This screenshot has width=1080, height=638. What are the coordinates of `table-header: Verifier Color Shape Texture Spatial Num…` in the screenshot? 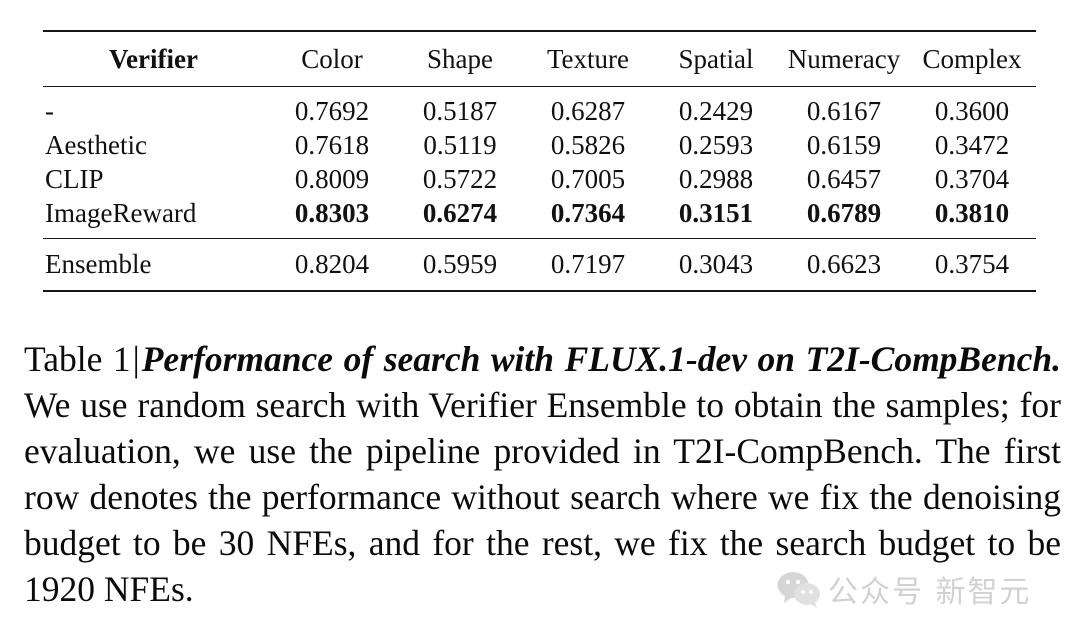 It's located at (539, 59).